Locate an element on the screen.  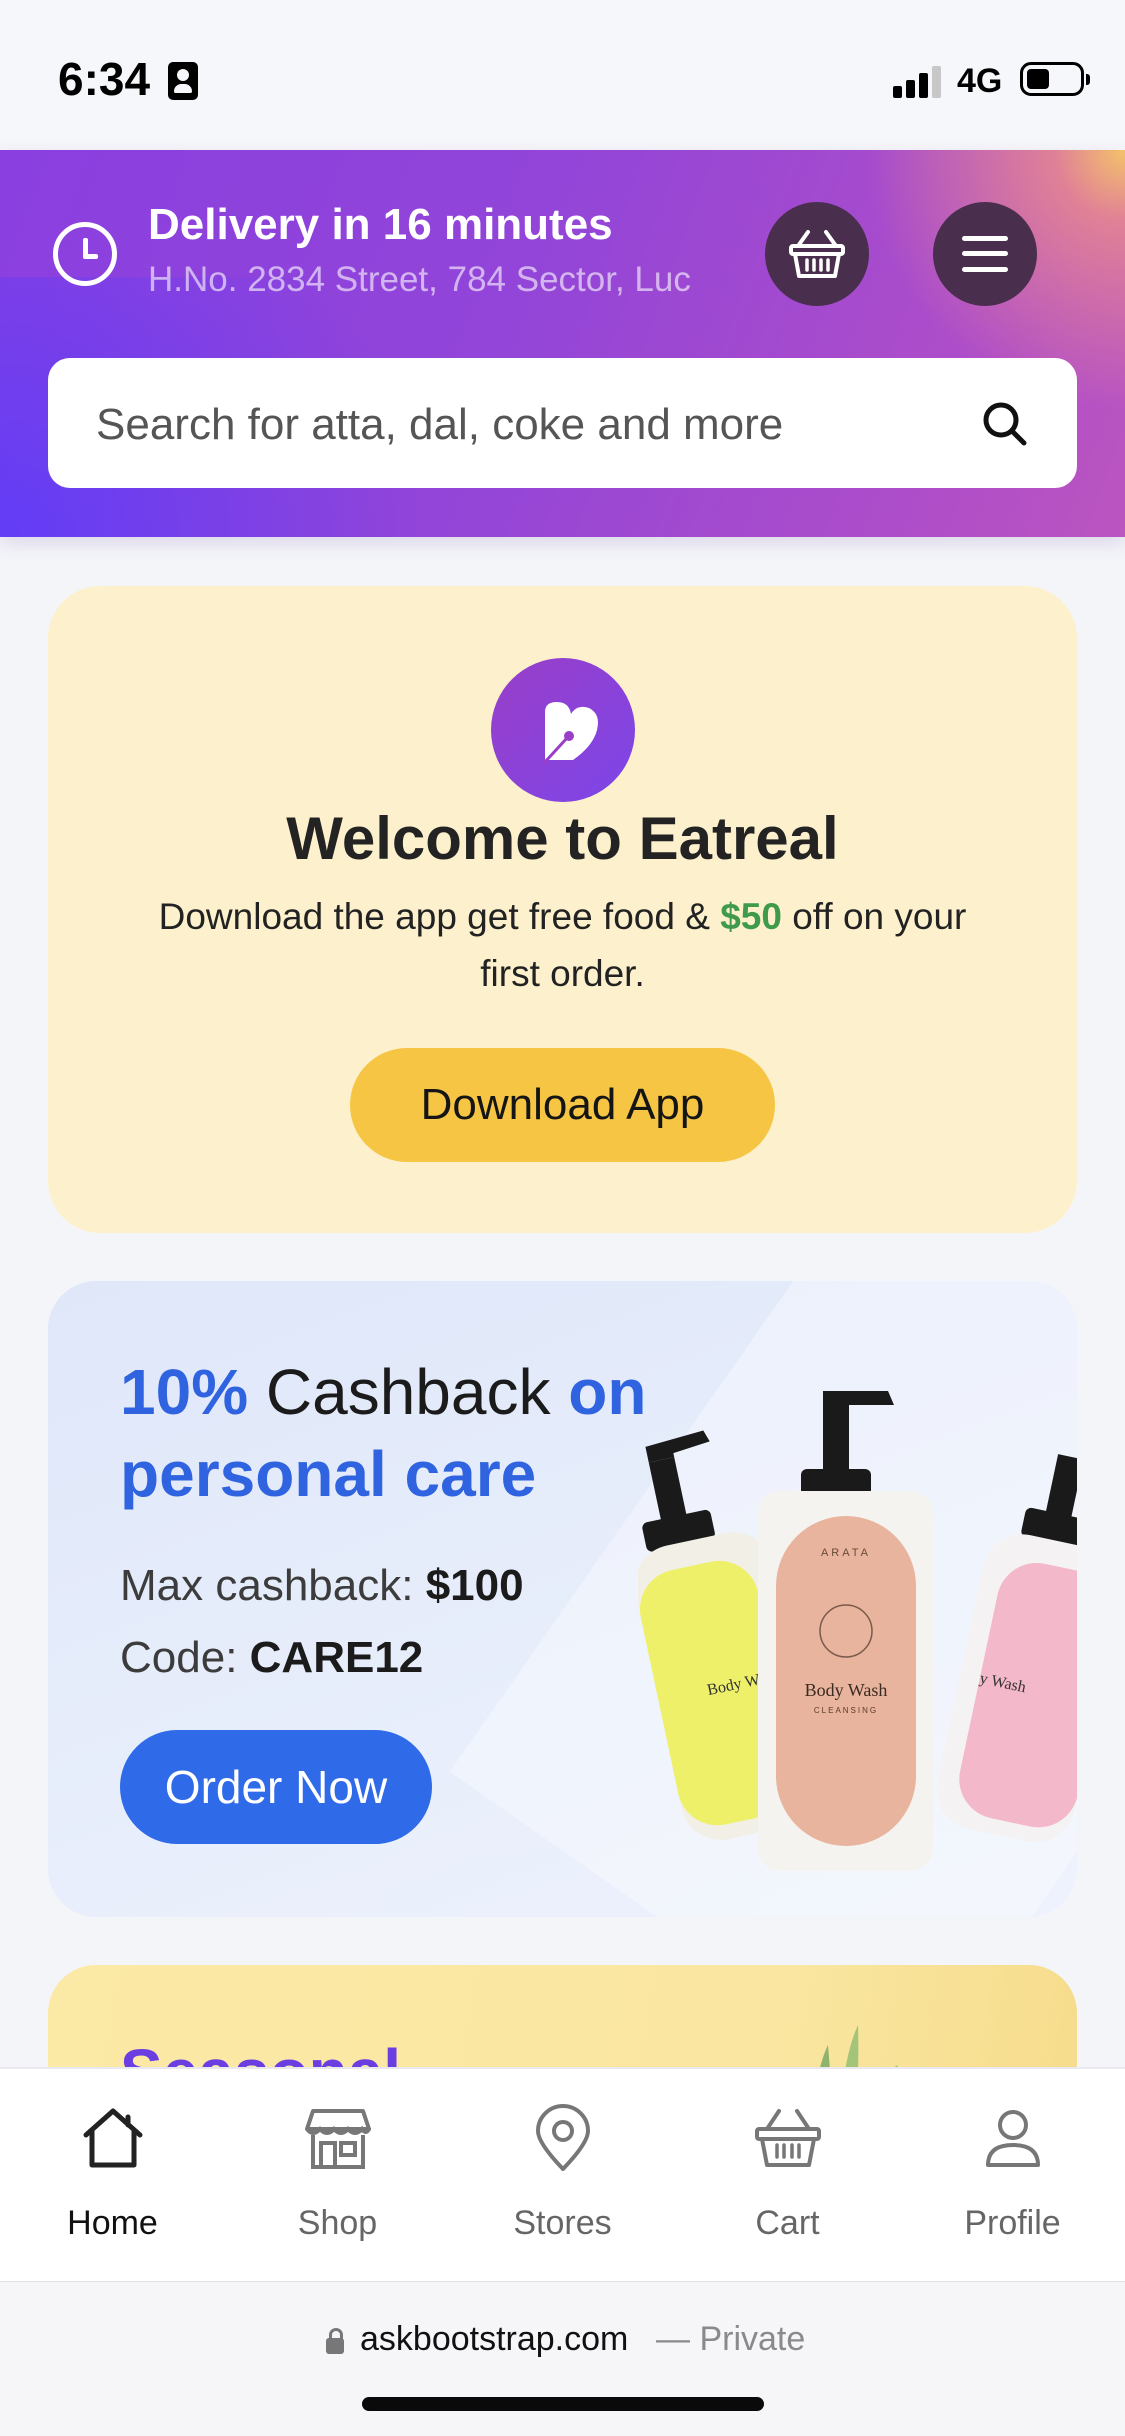
heart-logo-icon is located at coordinates (570, 733).